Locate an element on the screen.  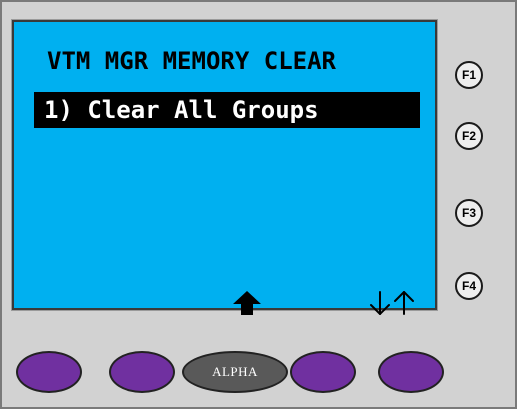
alpha-button: ALPHA is located at coordinates (235, 372).